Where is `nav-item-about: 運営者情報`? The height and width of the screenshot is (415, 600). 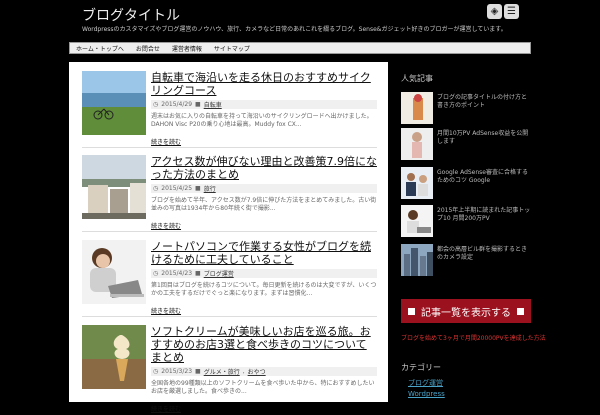 nav-item-about: 運営者情報 is located at coordinates (187, 48).